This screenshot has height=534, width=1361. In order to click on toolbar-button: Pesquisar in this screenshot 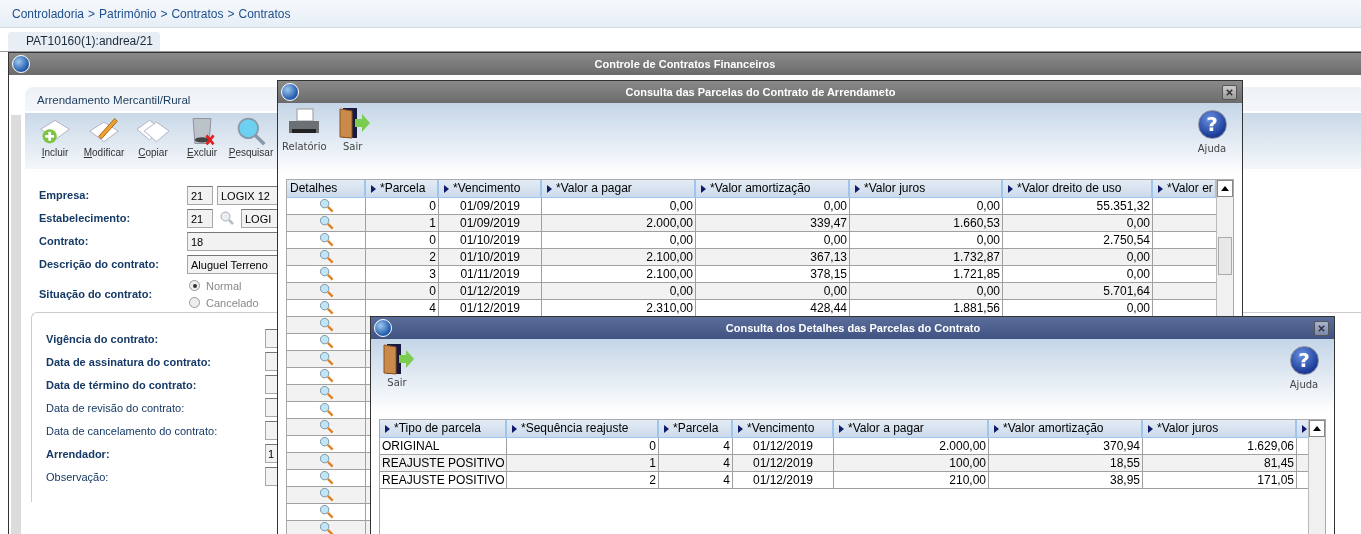, I will do `click(251, 141)`.